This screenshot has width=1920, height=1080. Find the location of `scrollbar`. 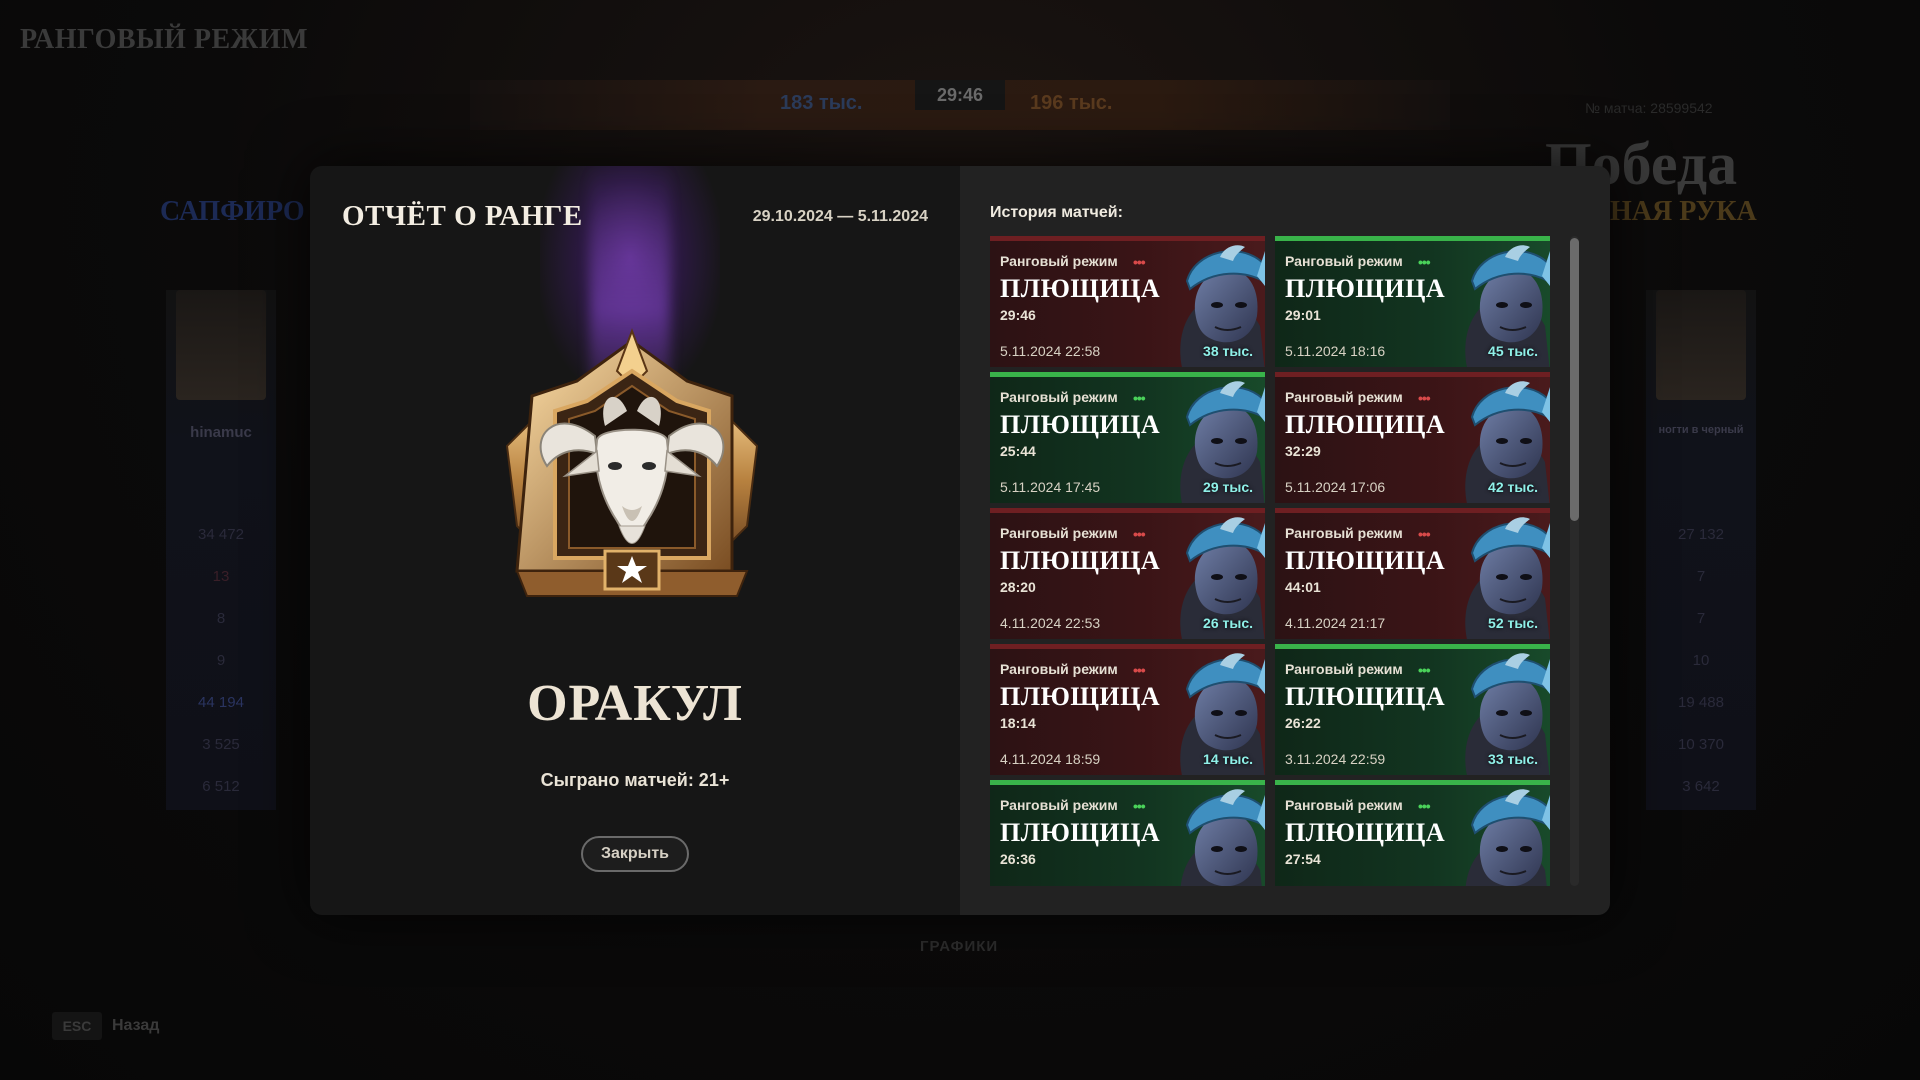

scrollbar is located at coordinates (1574, 561).